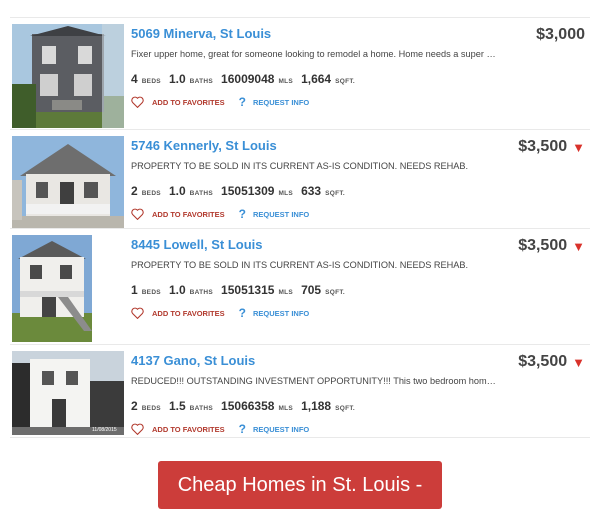 This screenshot has width=600, height=527. I want to click on listing-address-link: 5069 Minerva, St Louis, so click(360, 33).